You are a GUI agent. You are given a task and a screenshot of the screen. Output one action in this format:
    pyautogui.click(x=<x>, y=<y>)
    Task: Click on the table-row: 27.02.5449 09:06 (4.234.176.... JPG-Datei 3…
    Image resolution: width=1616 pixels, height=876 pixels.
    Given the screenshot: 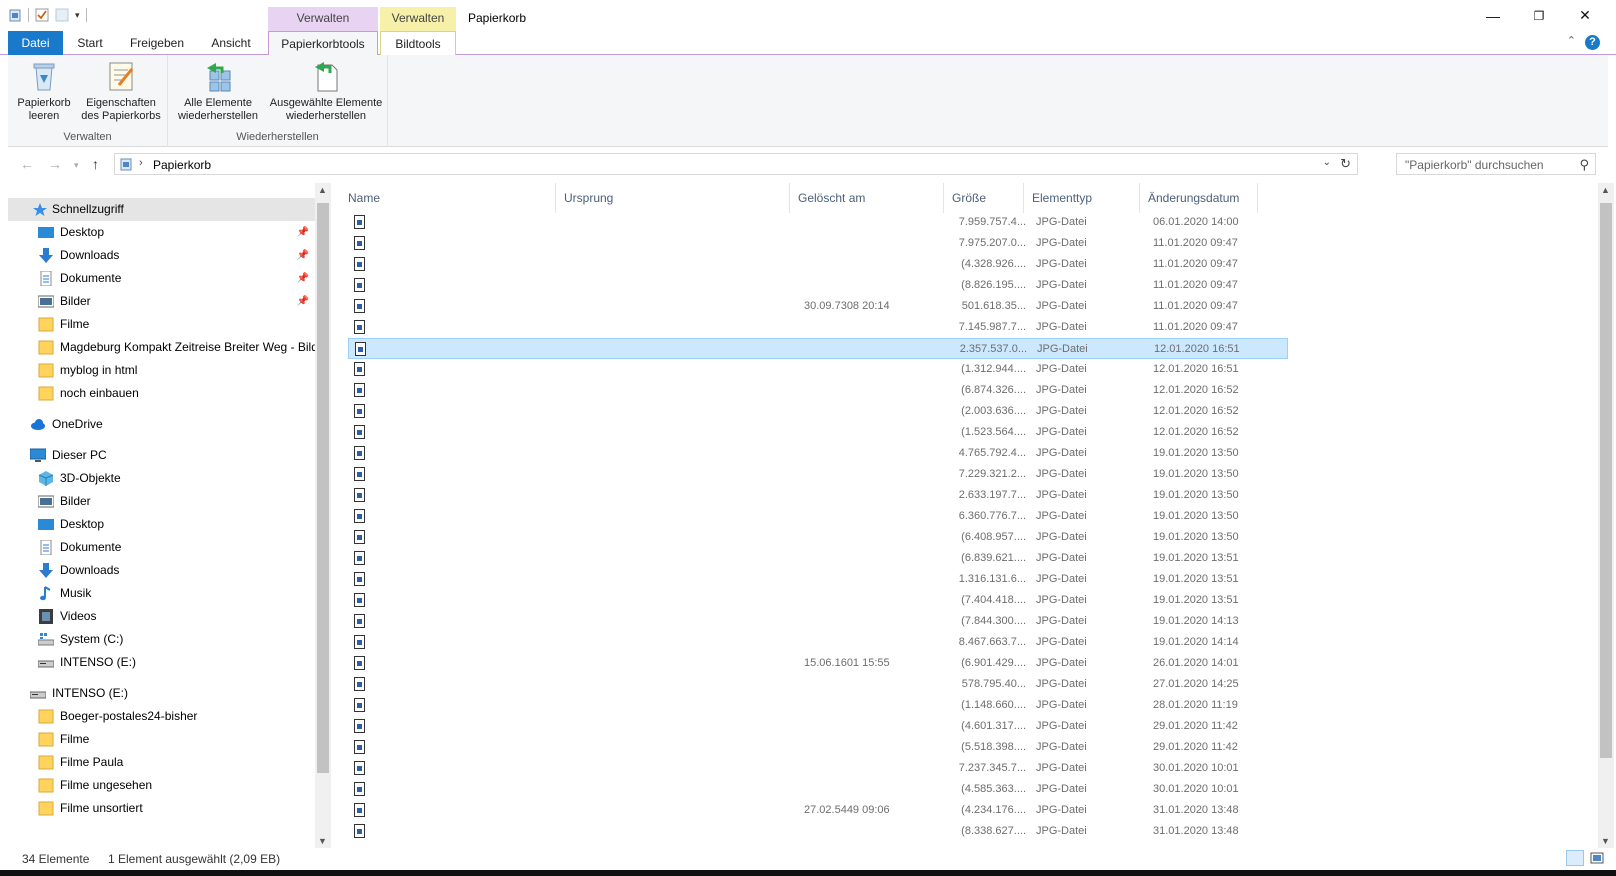 What is the action you would take?
    pyautogui.click(x=818, y=810)
    